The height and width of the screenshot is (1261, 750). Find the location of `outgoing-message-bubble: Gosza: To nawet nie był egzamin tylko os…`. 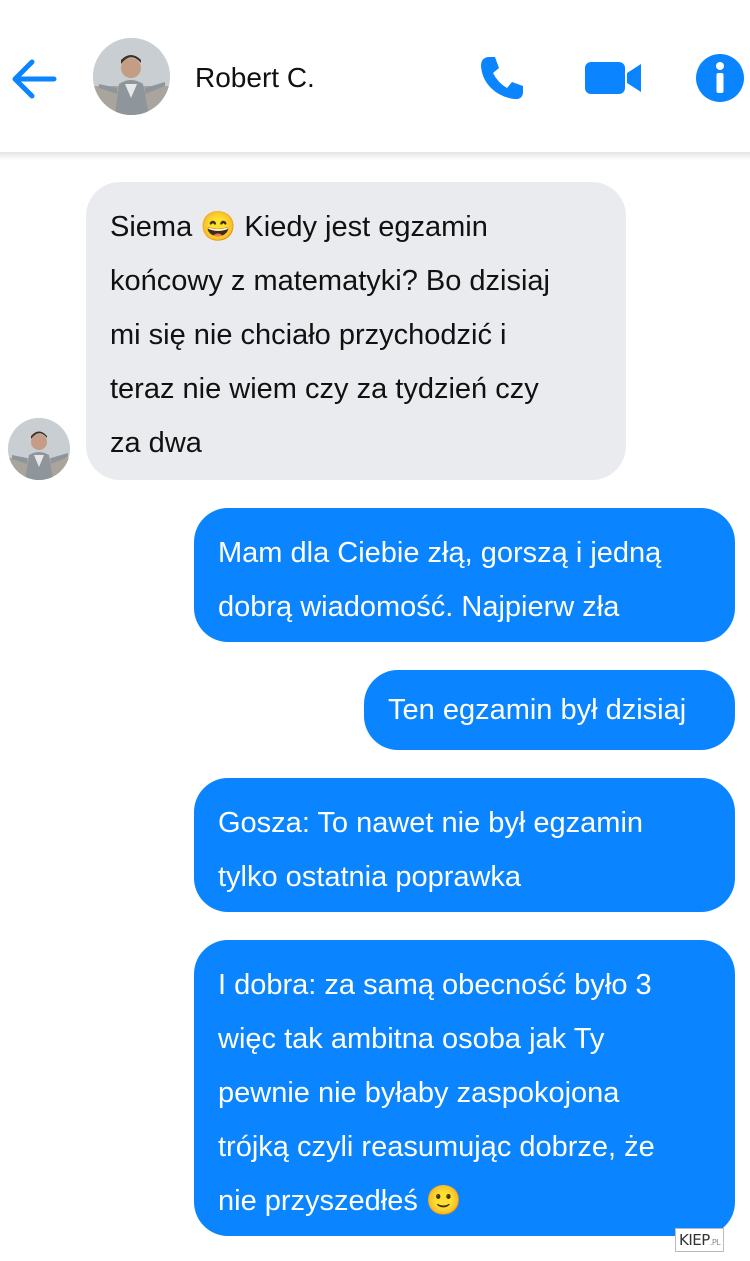

outgoing-message-bubble: Gosza: To nawet nie był egzamin tylko os… is located at coordinates (464, 845).